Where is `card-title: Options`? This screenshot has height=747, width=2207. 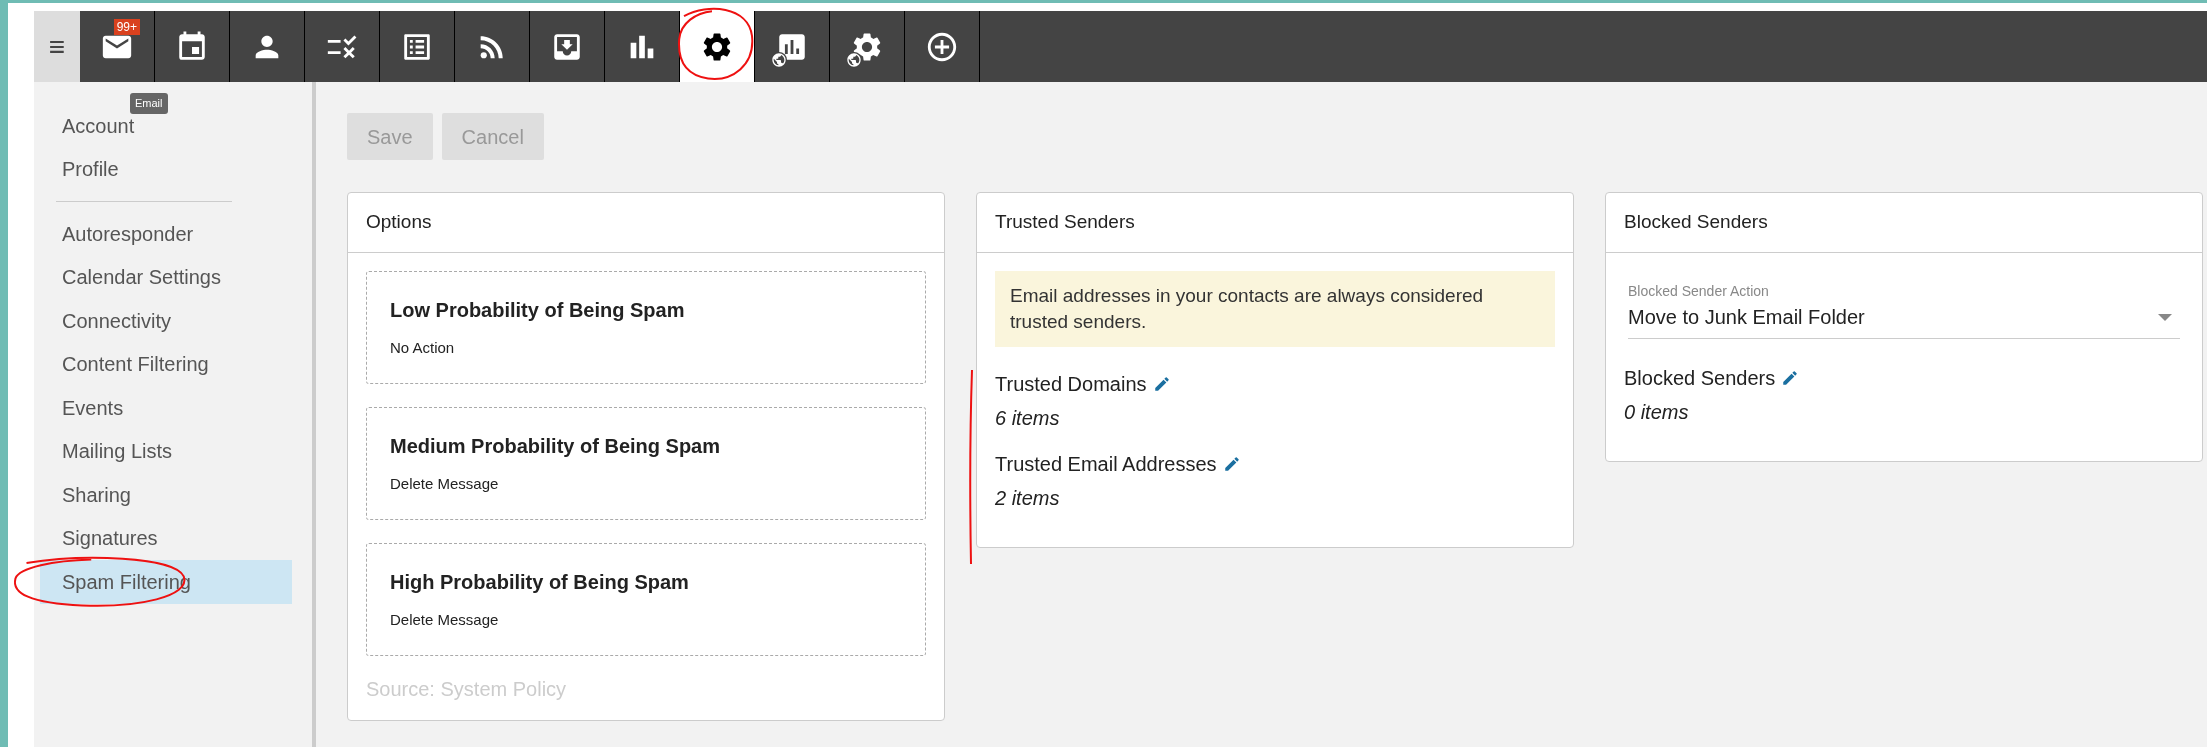
card-title: Options is located at coordinates (399, 222).